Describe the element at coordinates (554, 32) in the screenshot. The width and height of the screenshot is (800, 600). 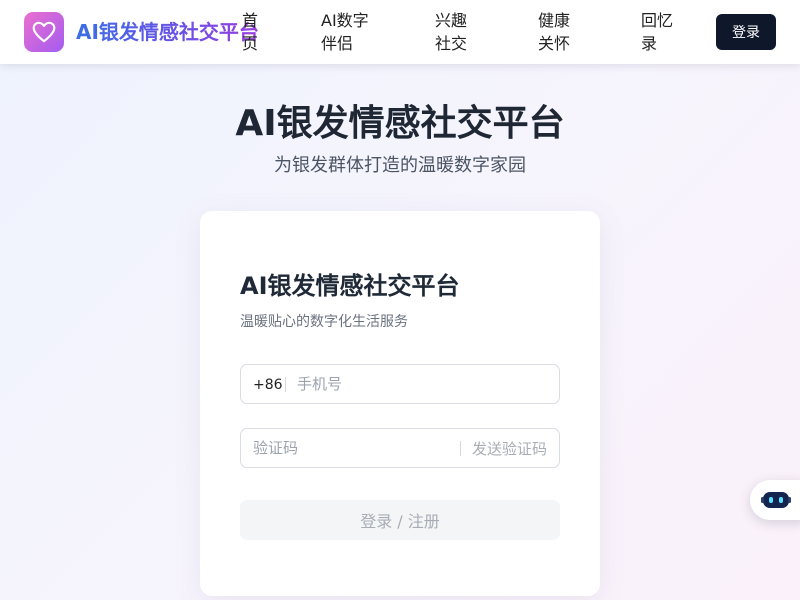
I see `nav-health-care: 健康 关怀` at that location.